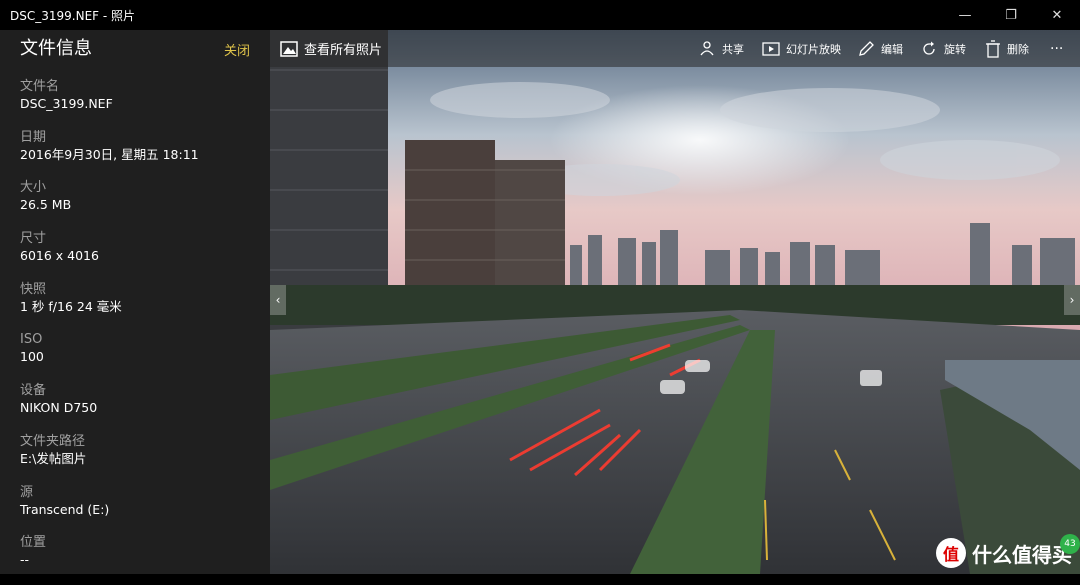  Describe the element at coordinates (65, 509) in the screenshot. I see `info-value: Transcend (E:)` at that location.